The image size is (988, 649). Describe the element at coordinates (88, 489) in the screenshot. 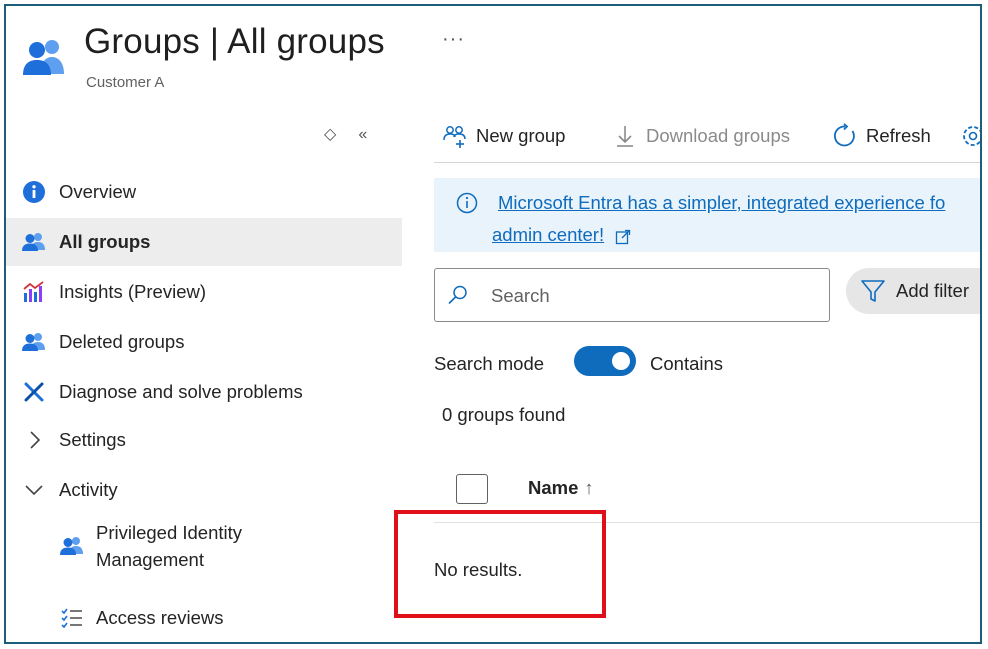

I see `sidebar-item-label: Activity` at that location.